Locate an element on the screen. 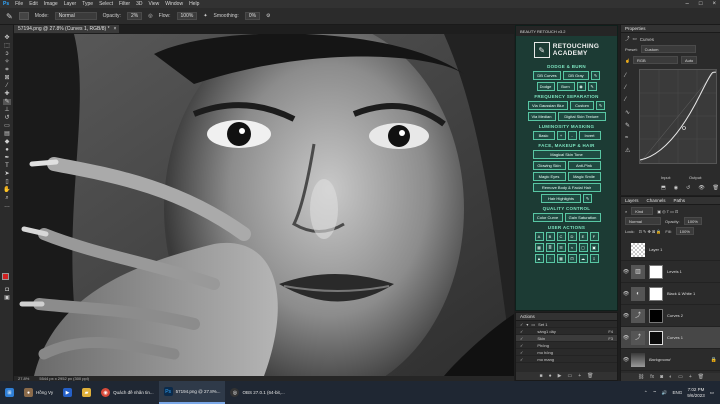 Image resolution: width=720 pixels, height=404 pixels. rectangle-tool-icon: ▯ is located at coordinates (7, 182).